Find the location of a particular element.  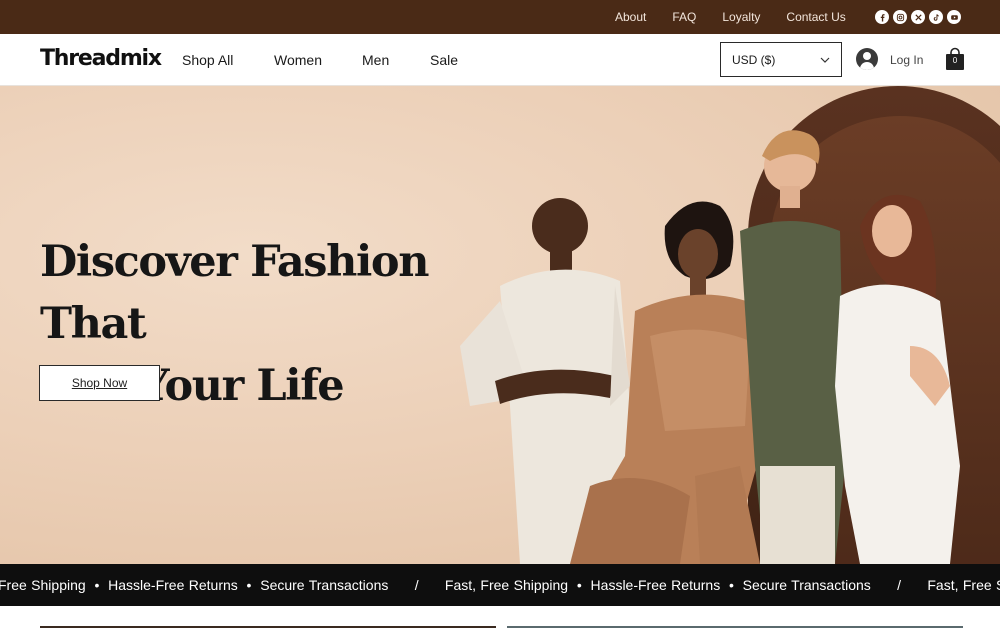

nav-sale: Sale is located at coordinates (444, 60).